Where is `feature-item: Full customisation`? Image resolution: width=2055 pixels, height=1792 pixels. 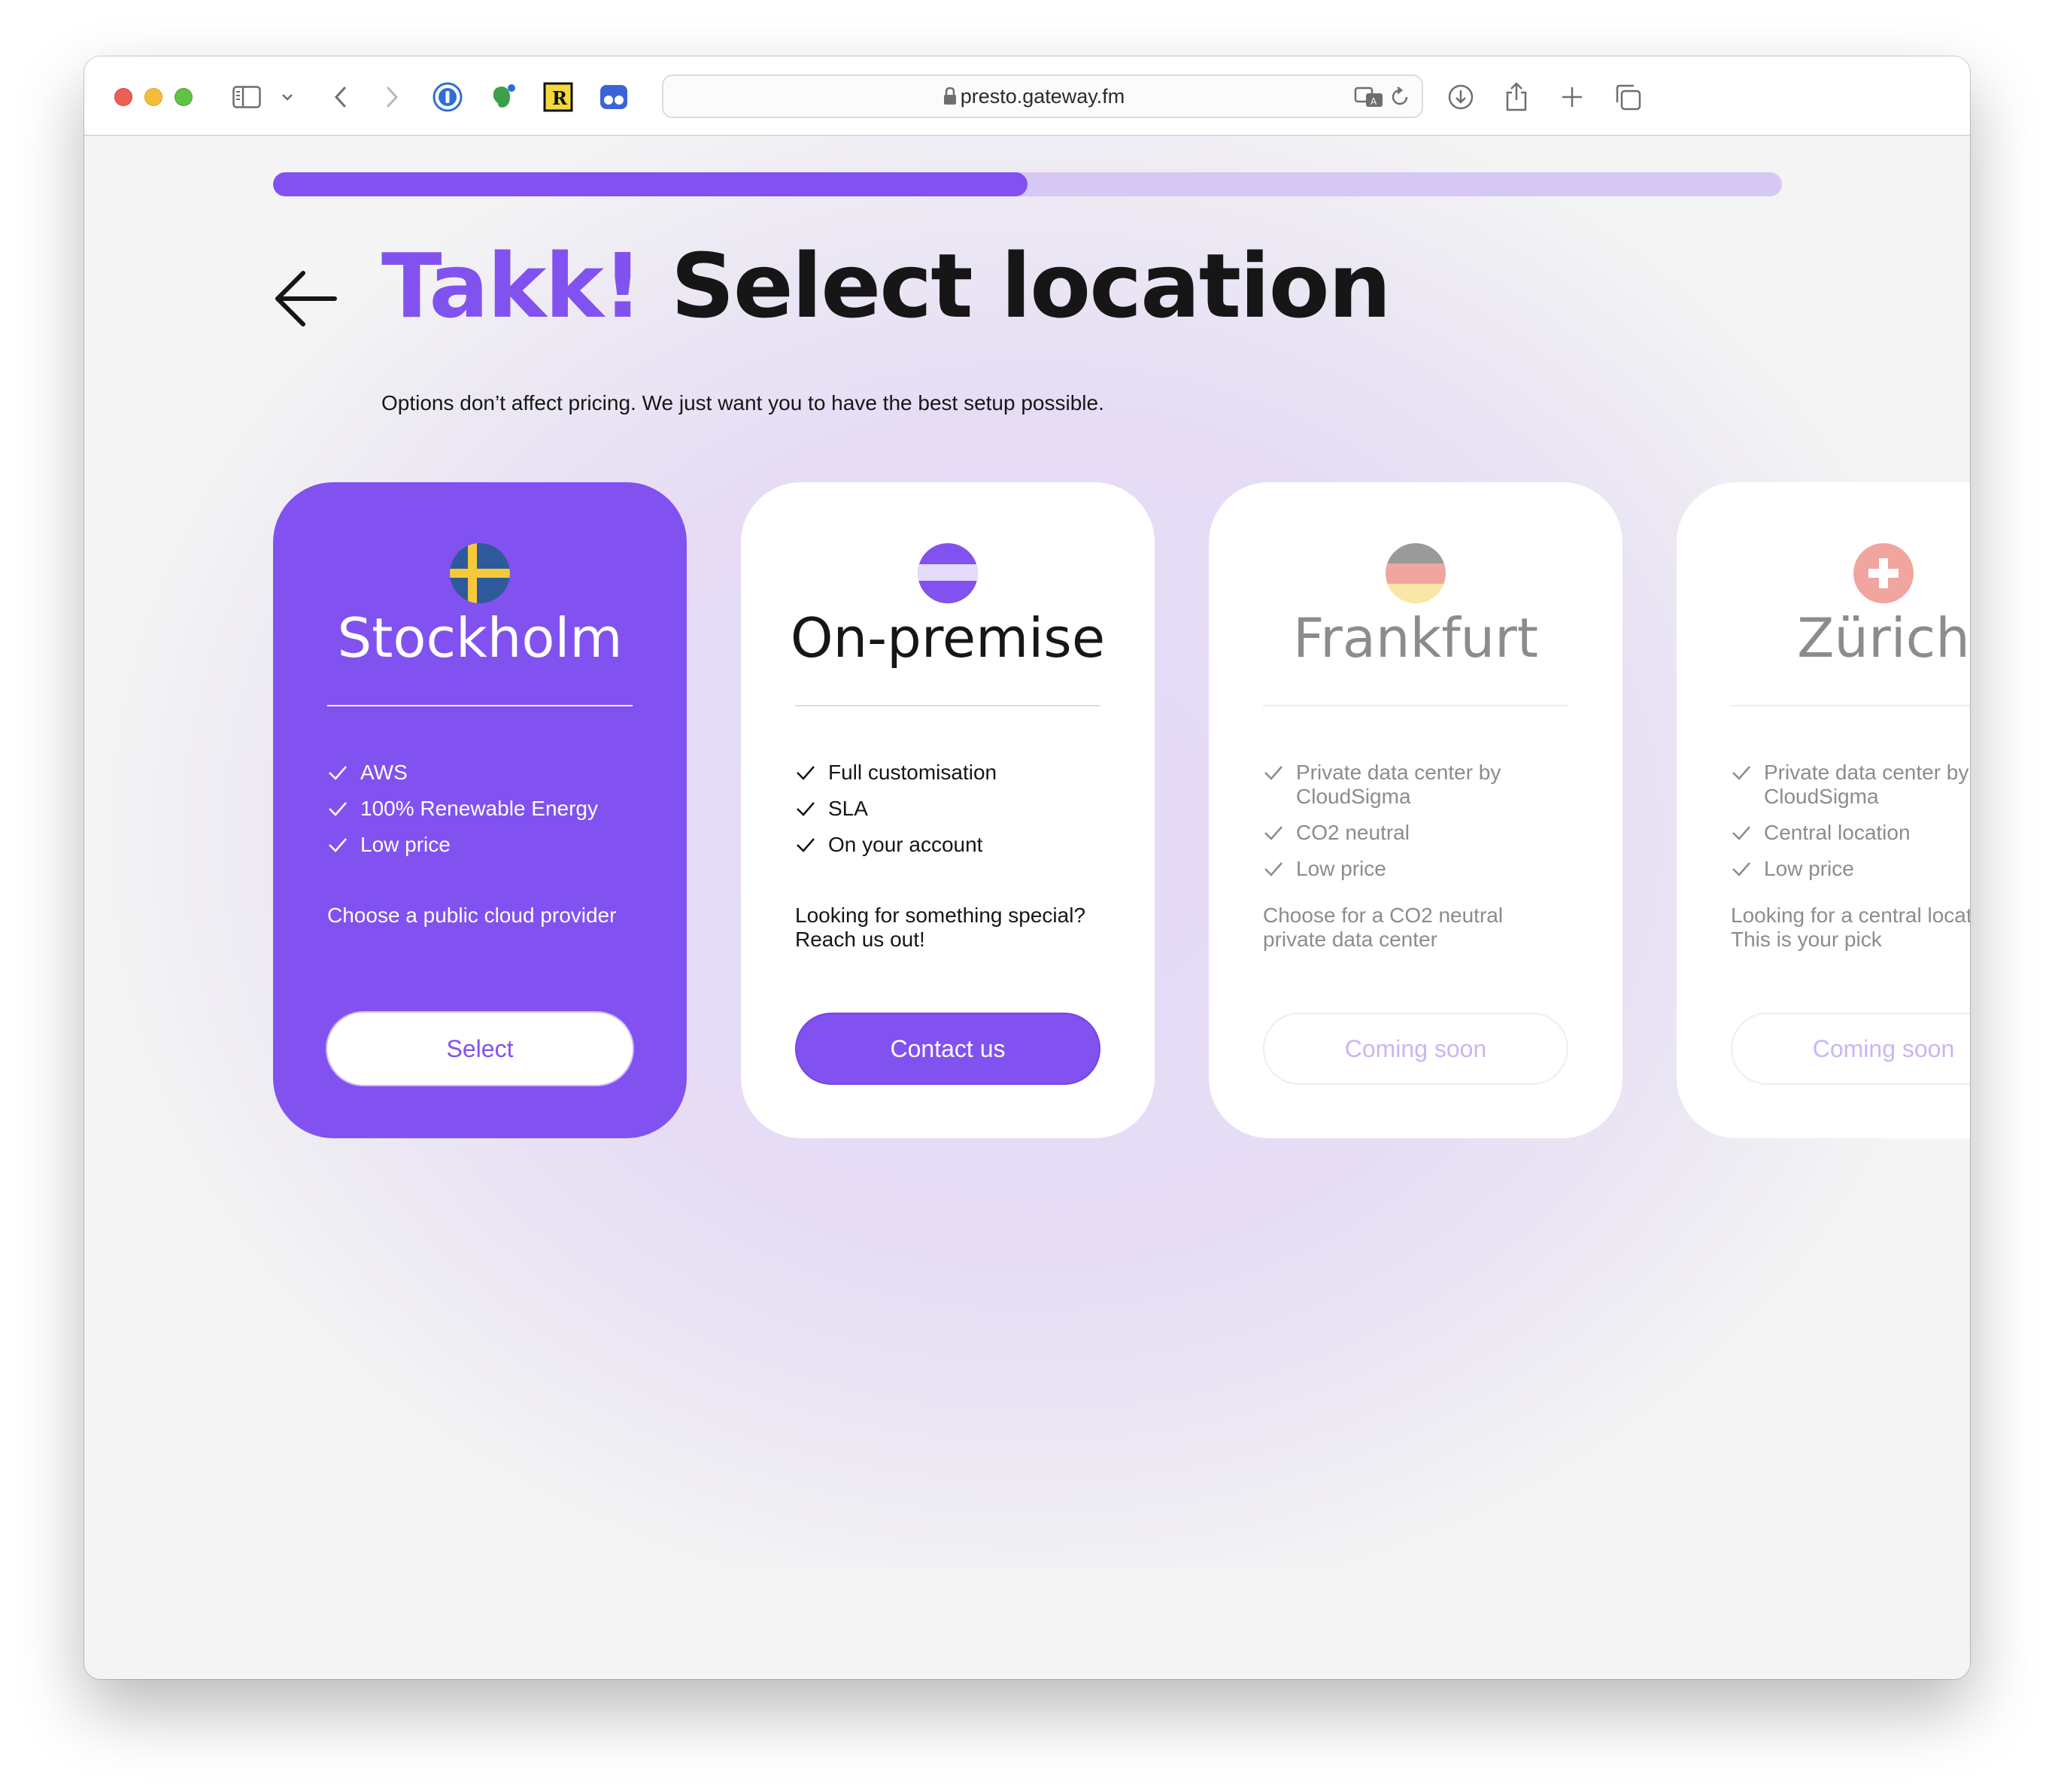
feature-item: Full customisation is located at coordinates (961, 773).